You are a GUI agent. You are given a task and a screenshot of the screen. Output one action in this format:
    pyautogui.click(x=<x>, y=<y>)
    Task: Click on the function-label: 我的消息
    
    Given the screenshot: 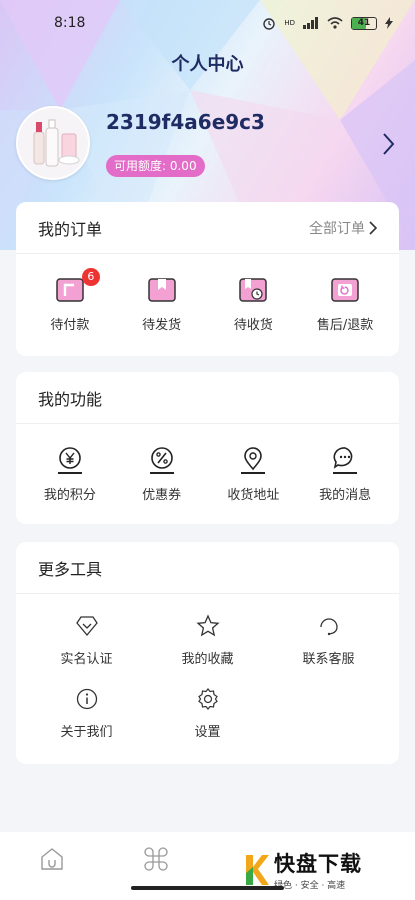 What is the action you would take?
    pyautogui.click(x=345, y=495)
    